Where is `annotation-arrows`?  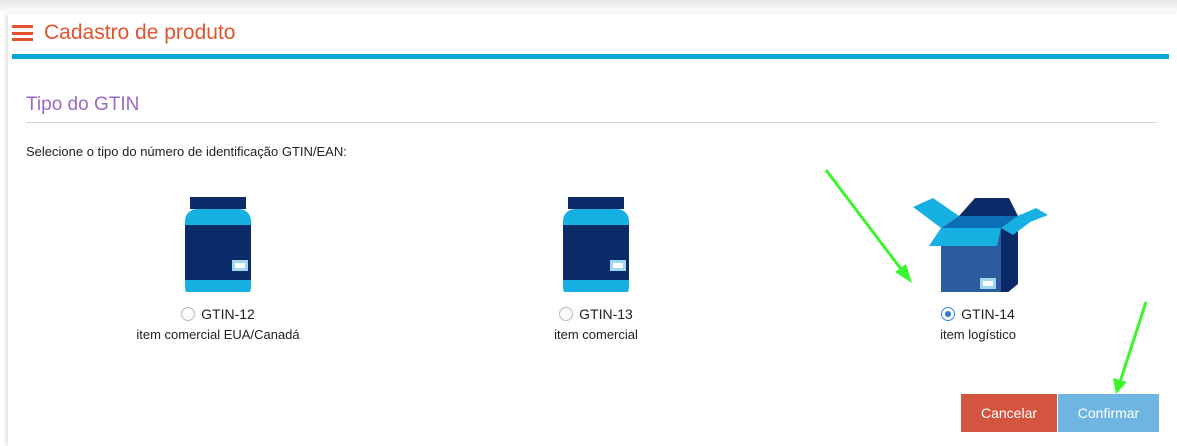 annotation-arrows is located at coordinates (986, 281).